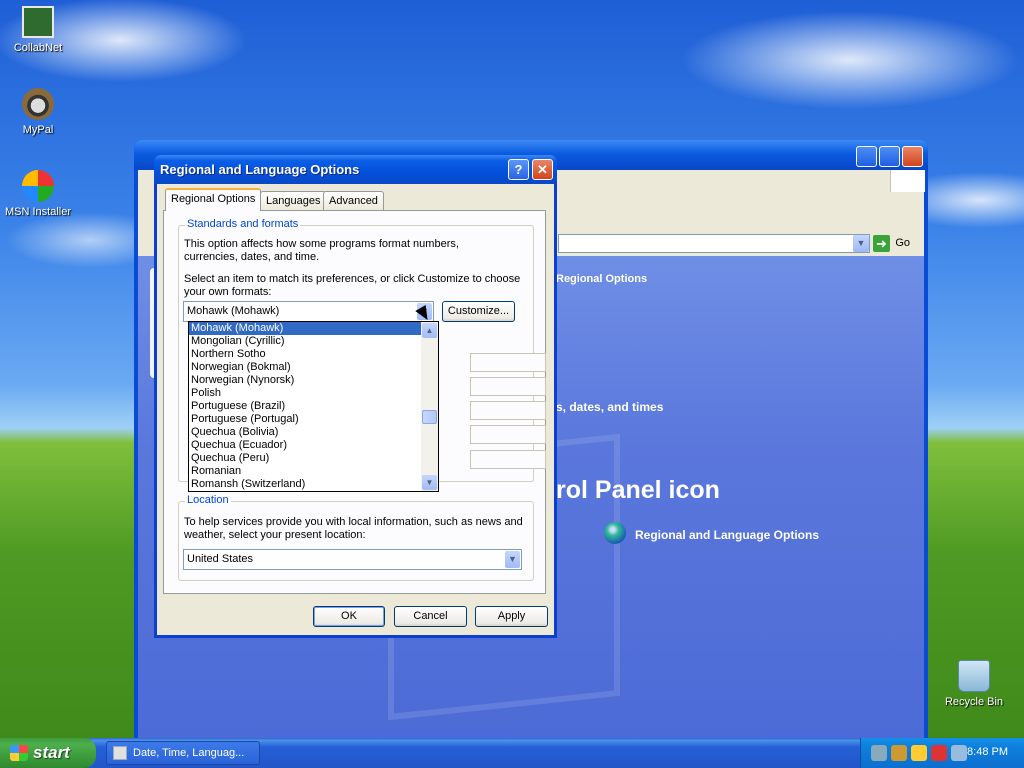  Describe the element at coordinates (902, 243) in the screenshot. I see `go-button: Go` at that location.